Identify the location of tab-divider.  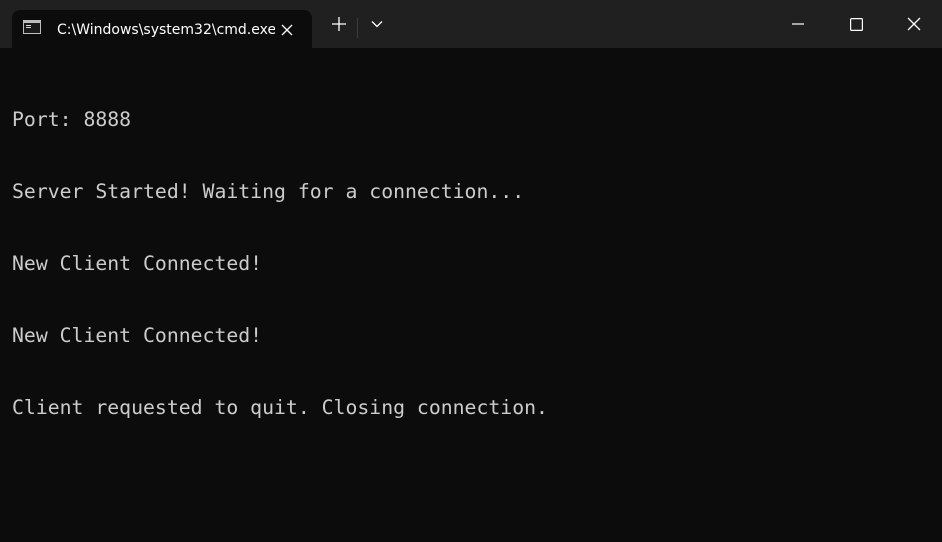
(357, 28).